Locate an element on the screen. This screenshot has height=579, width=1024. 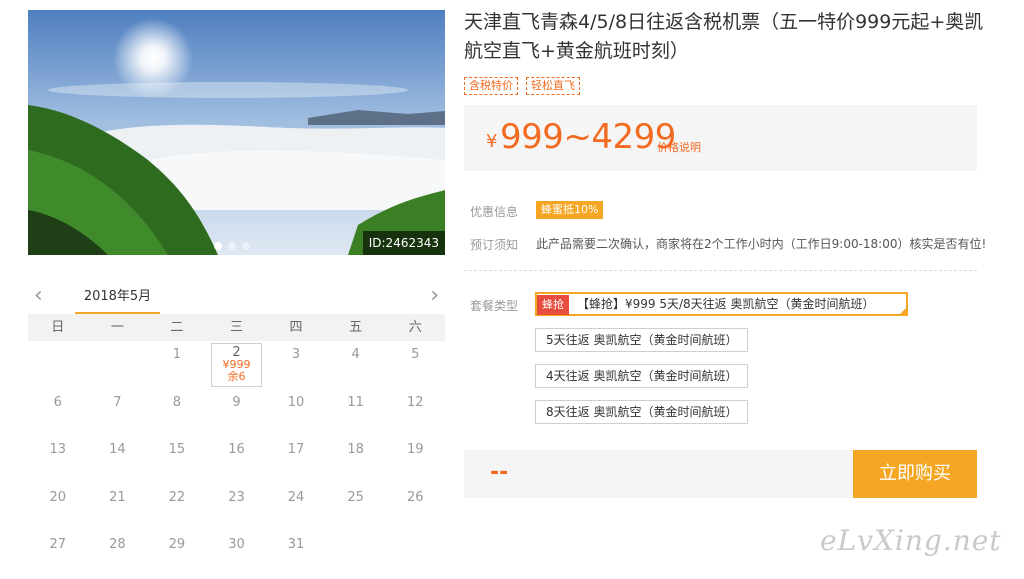
purchase-bar: -- 立即购买 is located at coordinates (720, 474).